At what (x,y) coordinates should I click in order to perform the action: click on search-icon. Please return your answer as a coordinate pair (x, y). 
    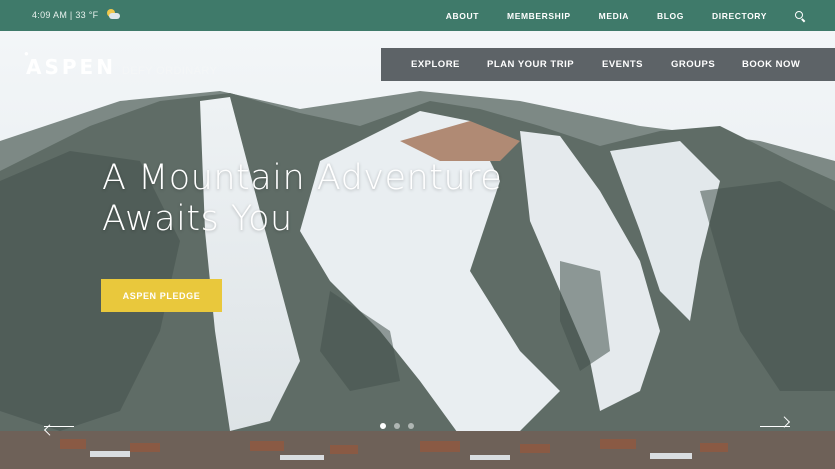
    Looking at the image, I should click on (800, 15).